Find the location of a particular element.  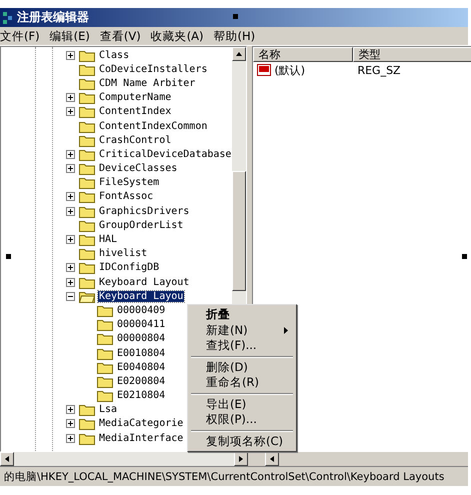

tree-item: Keyboard Layout is located at coordinates (144, 282).